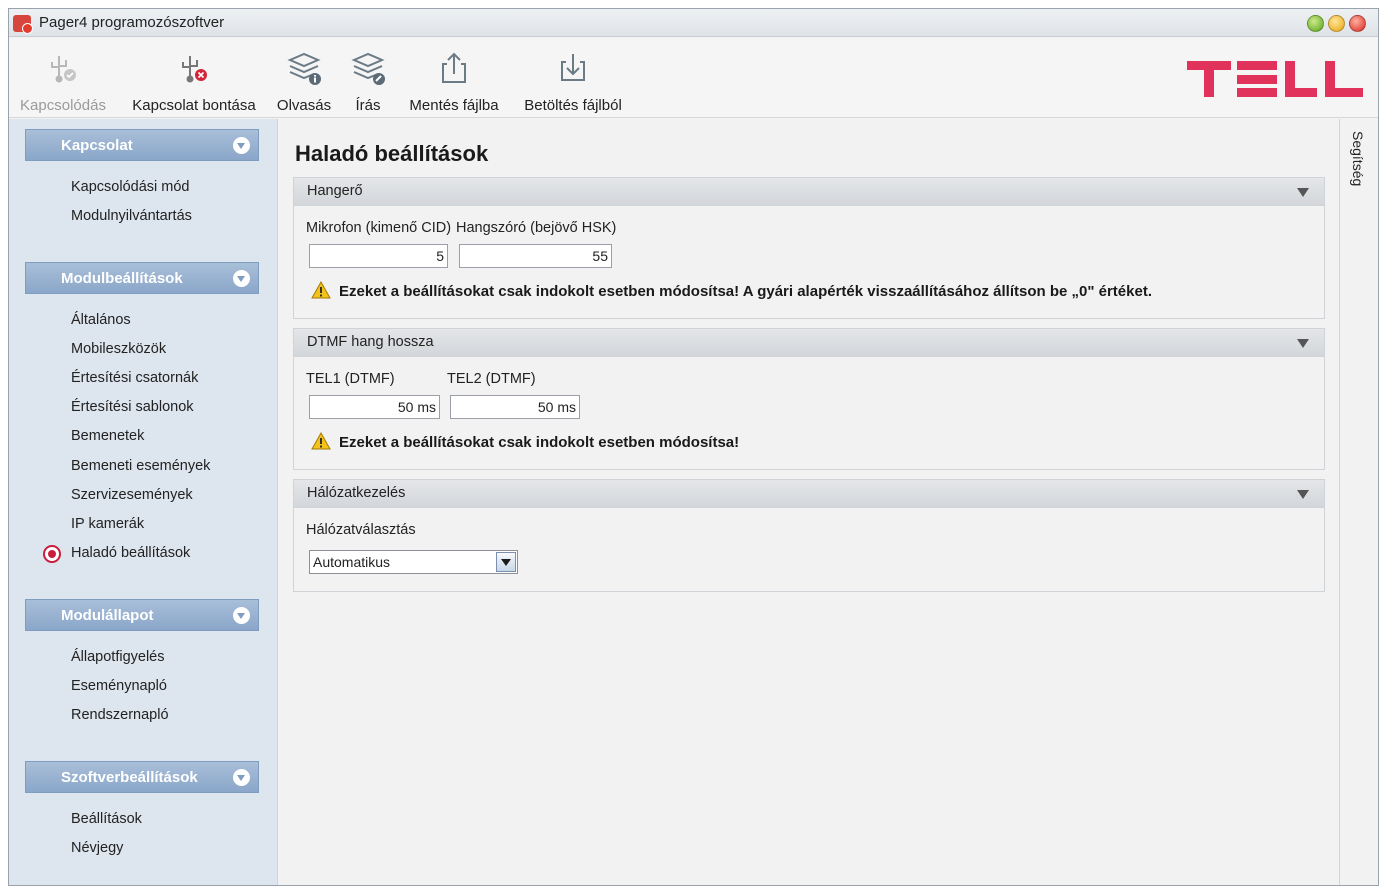 The height and width of the screenshot is (886, 1381). I want to click on sidebar-item-inputs: Bemenetek, so click(107, 436).